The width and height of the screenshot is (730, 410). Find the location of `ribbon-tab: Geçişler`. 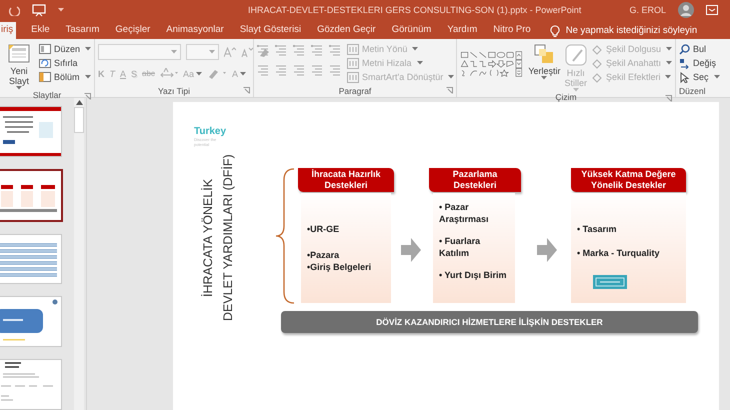

ribbon-tab: Geçişler is located at coordinates (133, 30).